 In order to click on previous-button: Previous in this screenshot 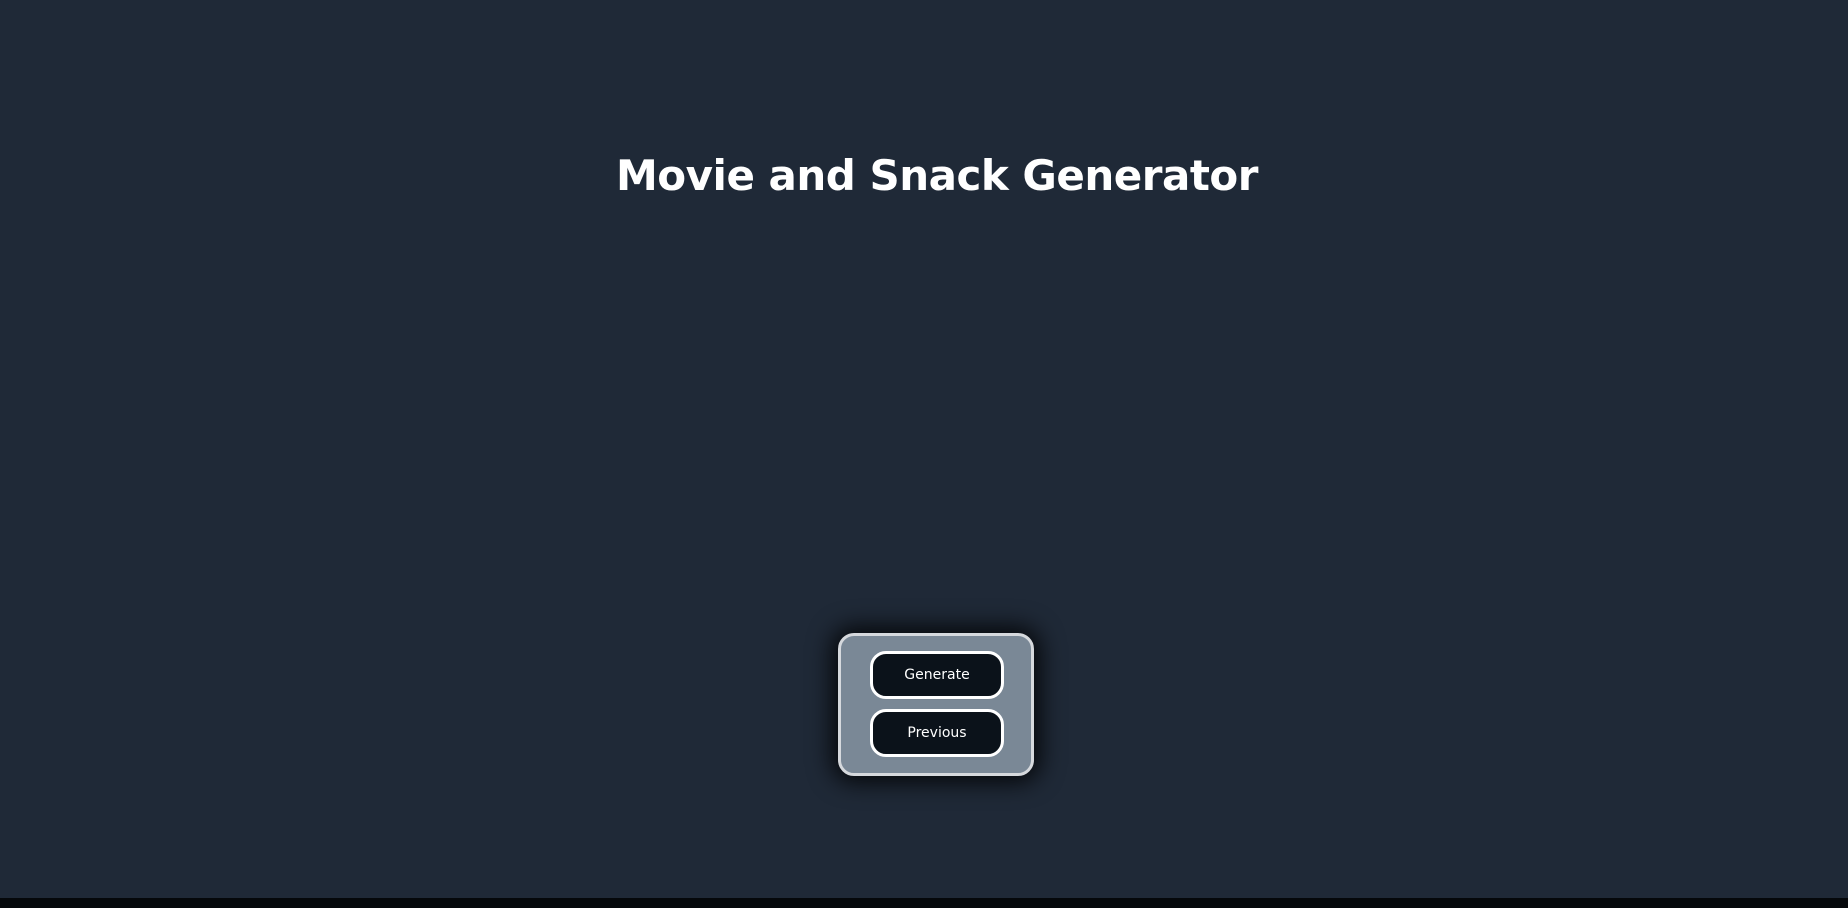, I will do `click(937, 733)`.